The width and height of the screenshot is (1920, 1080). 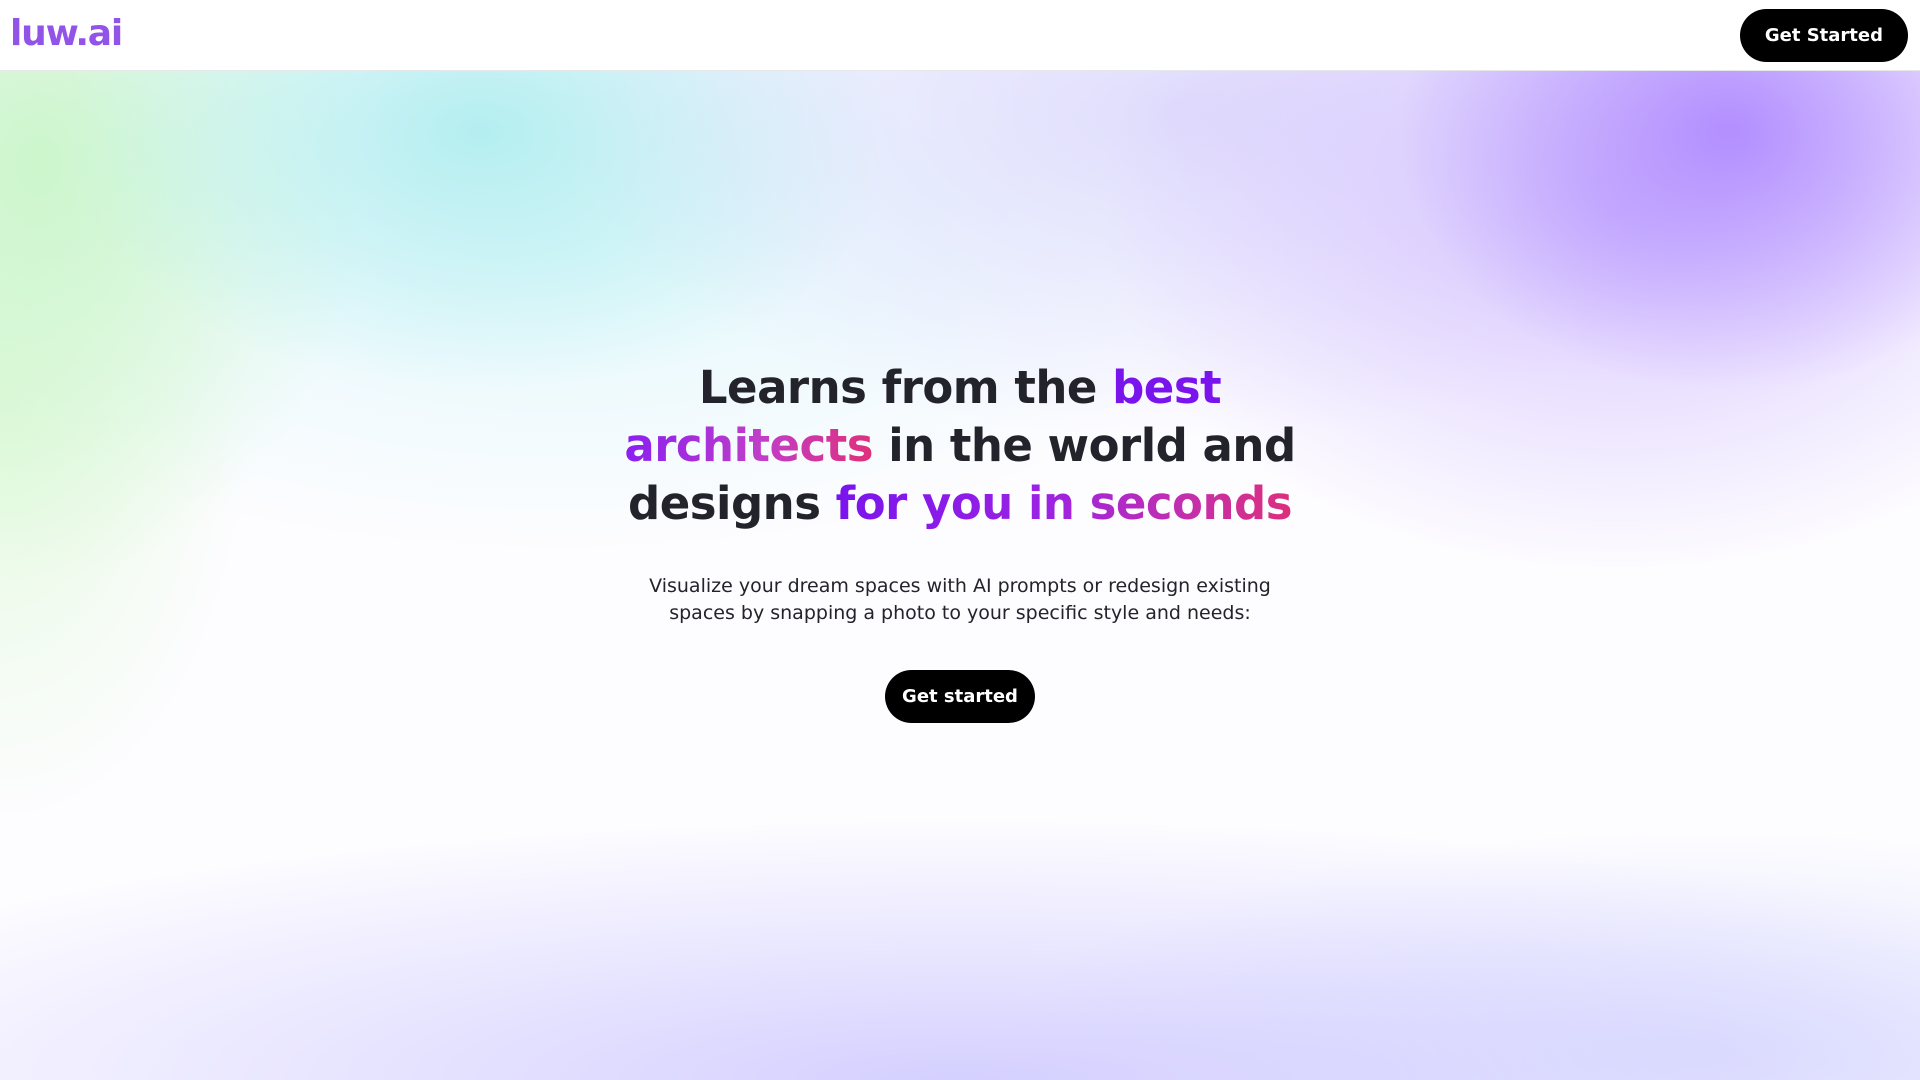 I want to click on headline-highlight-best: best, so click(x=1167, y=387).